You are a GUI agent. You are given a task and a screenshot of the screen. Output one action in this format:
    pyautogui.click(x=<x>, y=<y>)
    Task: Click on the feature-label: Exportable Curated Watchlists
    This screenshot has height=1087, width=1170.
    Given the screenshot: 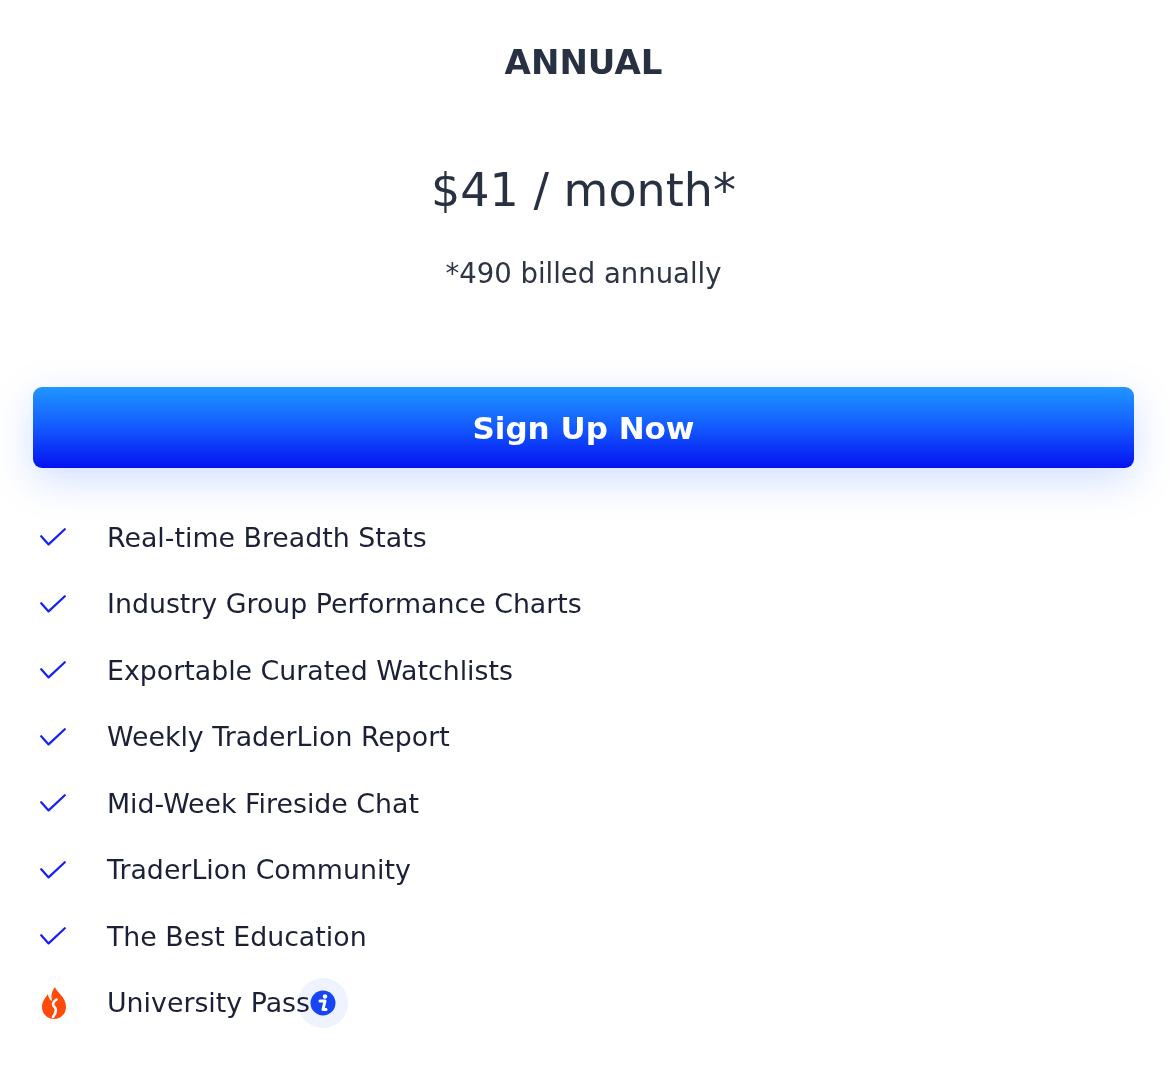 What is the action you would take?
    pyautogui.click(x=310, y=670)
    